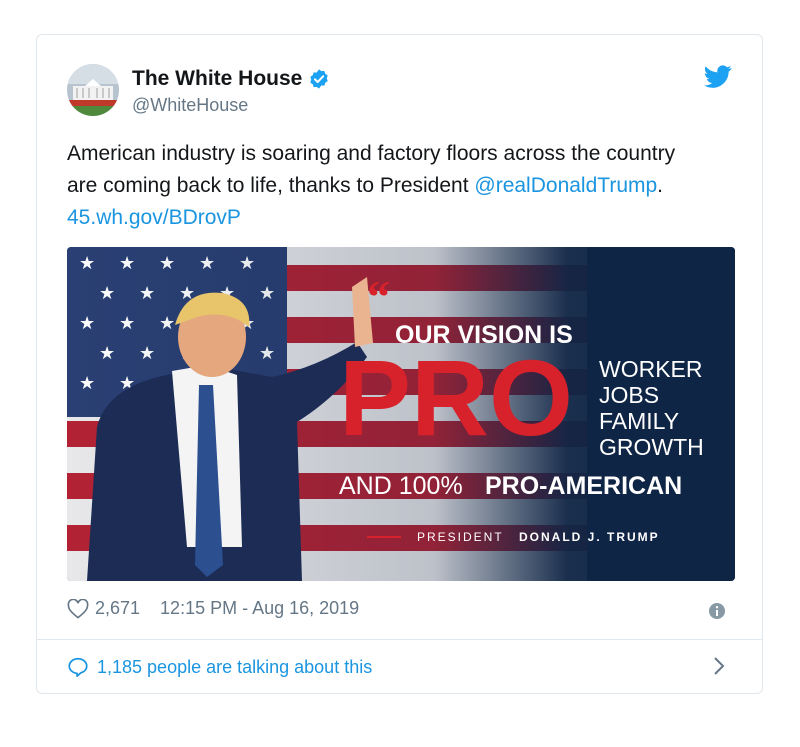 The image size is (800, 747). Describe the element at coordinates (319, 79) in the screenshot. I see `verified-icon` at that location.